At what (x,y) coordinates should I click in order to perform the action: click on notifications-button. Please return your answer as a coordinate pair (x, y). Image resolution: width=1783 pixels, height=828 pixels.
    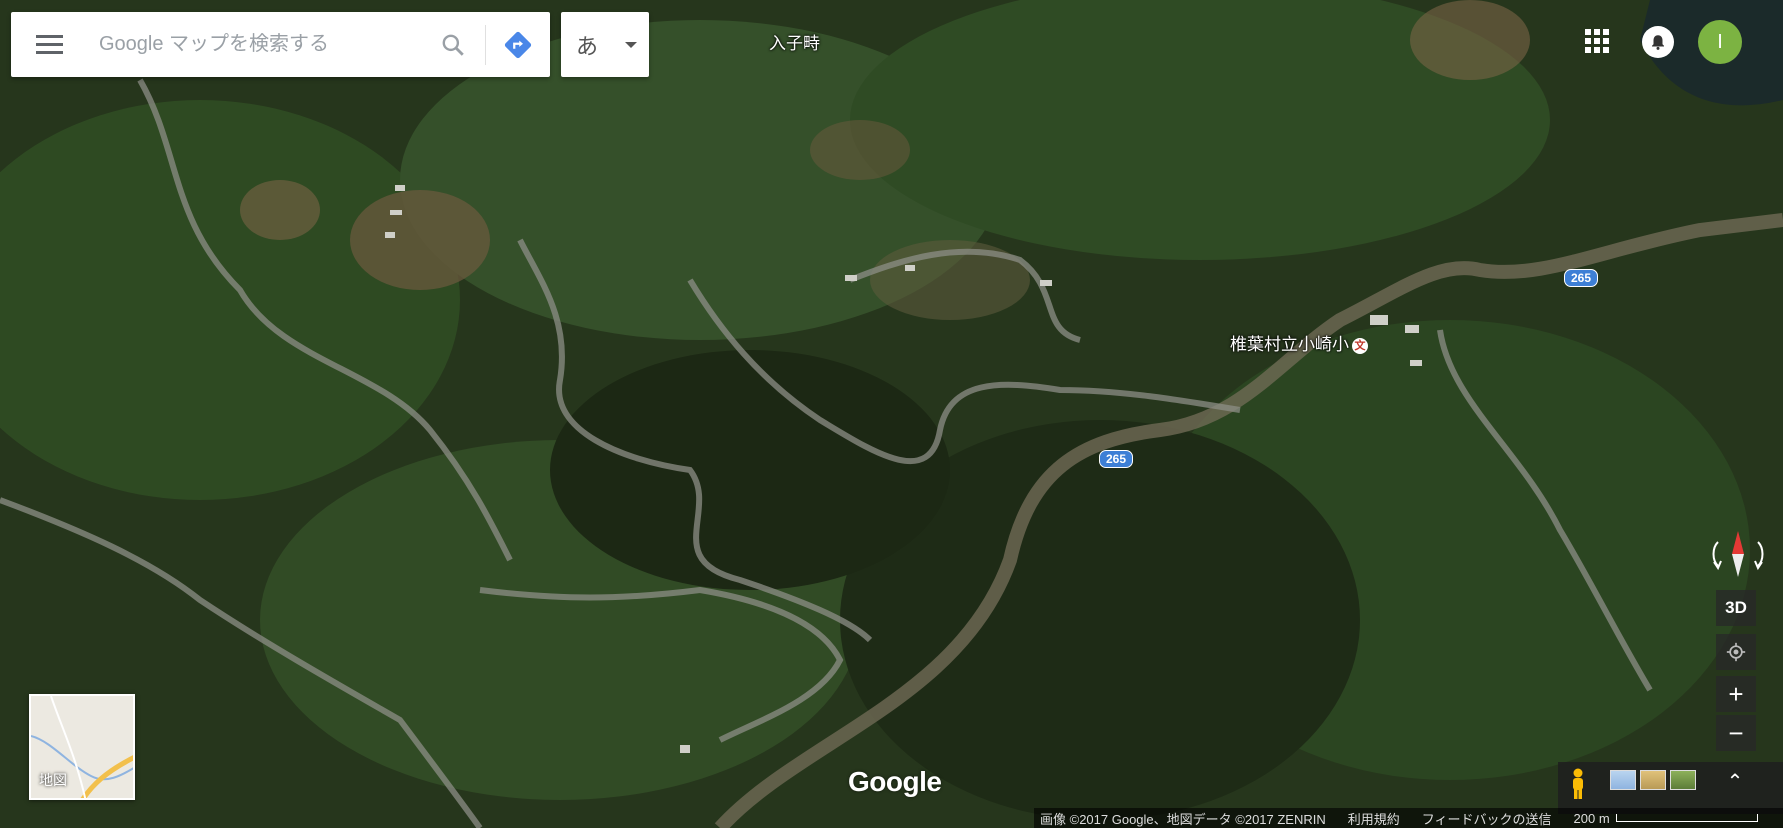
    Looking at the image, I should click on (1658, 42).